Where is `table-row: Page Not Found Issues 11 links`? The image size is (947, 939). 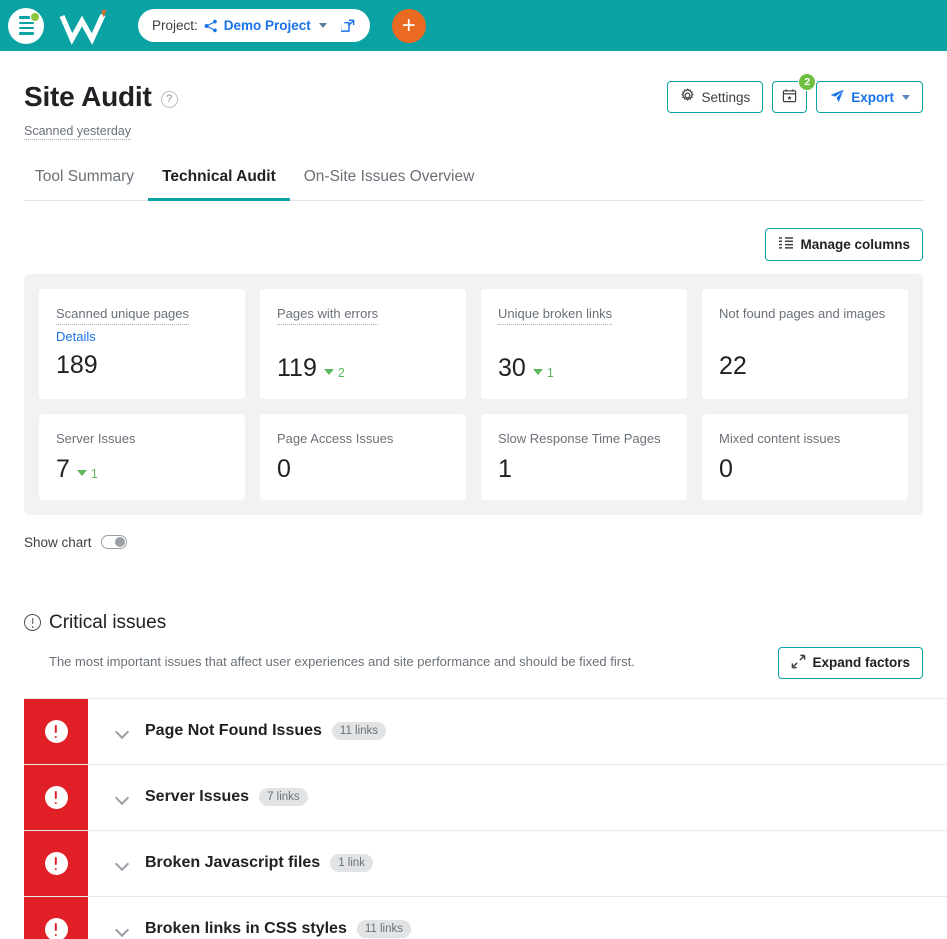
table-row: Page Not Found Issues 11 links is located at coordinates (485, 731).